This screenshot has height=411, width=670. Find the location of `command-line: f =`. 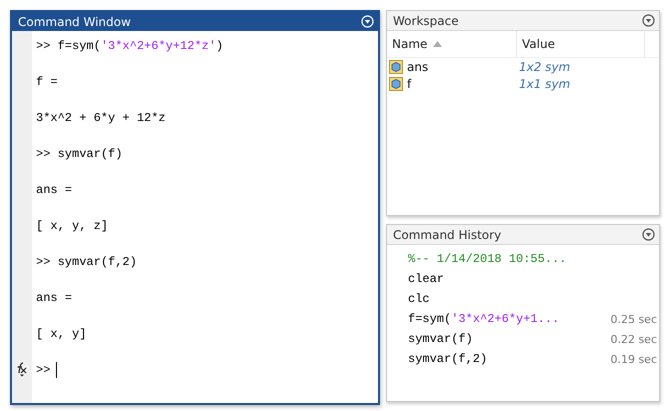

command-line: f = is located at coordinates (47, 82).